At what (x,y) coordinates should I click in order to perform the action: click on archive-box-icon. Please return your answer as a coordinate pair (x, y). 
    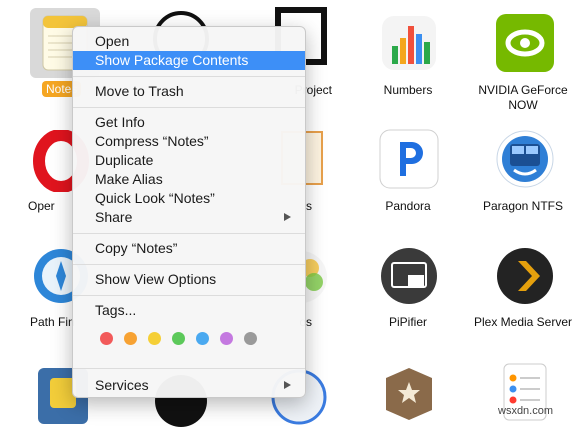
    Looking at the image, I should click on (409, 391).